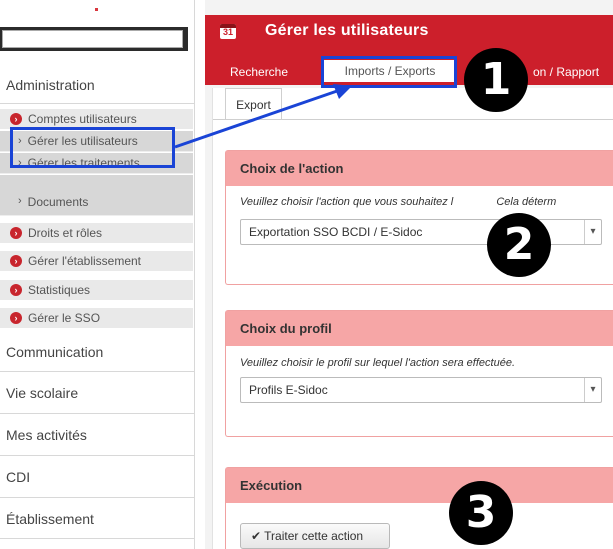 The width and height of the screenshot is (613, 549). What do you see at coordinates (55, 351) in the screenshot?
I see `sidebar-item-label: Communication` at bounding box center [55, 351].